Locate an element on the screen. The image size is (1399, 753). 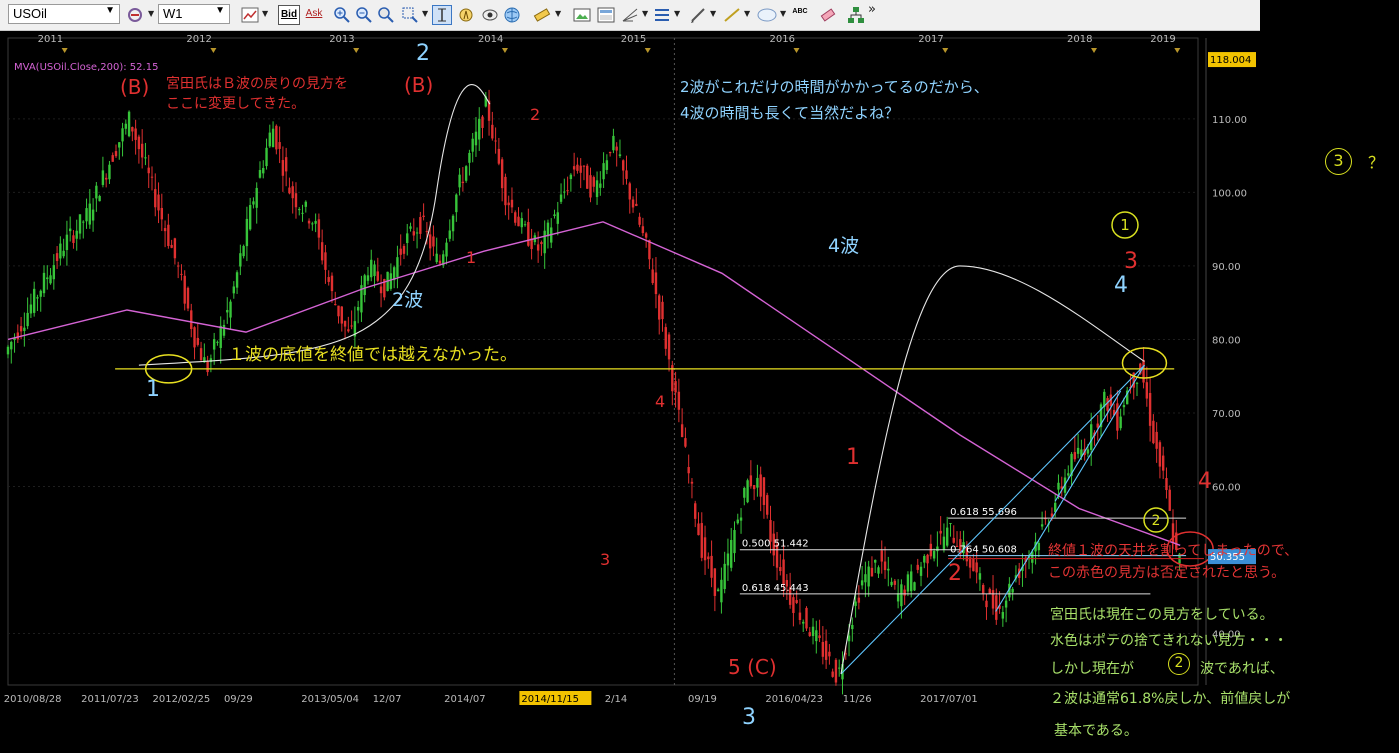
wave-2-top-label: 2 is located at coordinates (423, 53).